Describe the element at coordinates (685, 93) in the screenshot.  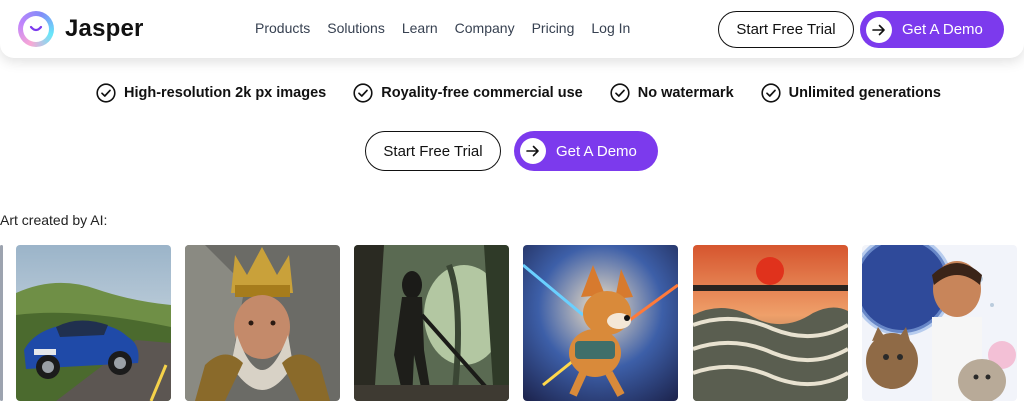
I see `feature-label: No watermark` at that location.